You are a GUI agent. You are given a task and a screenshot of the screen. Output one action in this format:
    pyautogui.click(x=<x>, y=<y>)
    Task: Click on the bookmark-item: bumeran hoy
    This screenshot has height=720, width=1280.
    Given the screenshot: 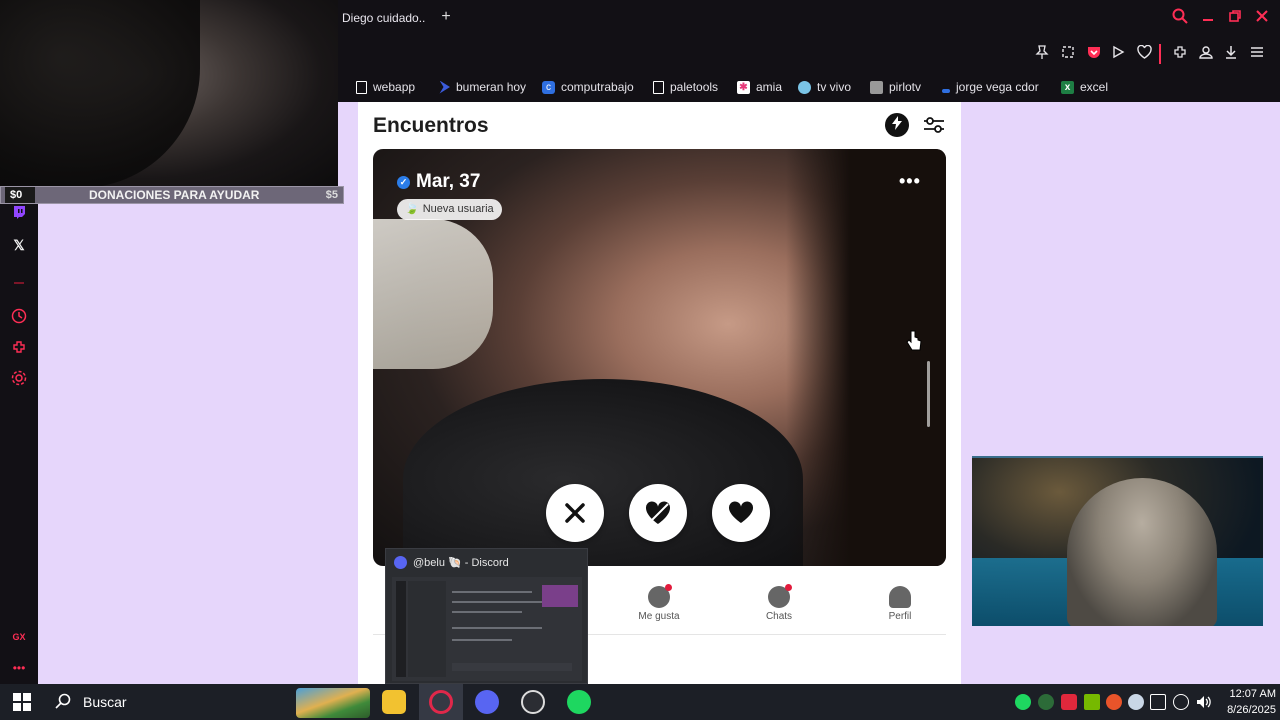 What is the action you would take?
    pyautogui.click(x=481, y=87)
    